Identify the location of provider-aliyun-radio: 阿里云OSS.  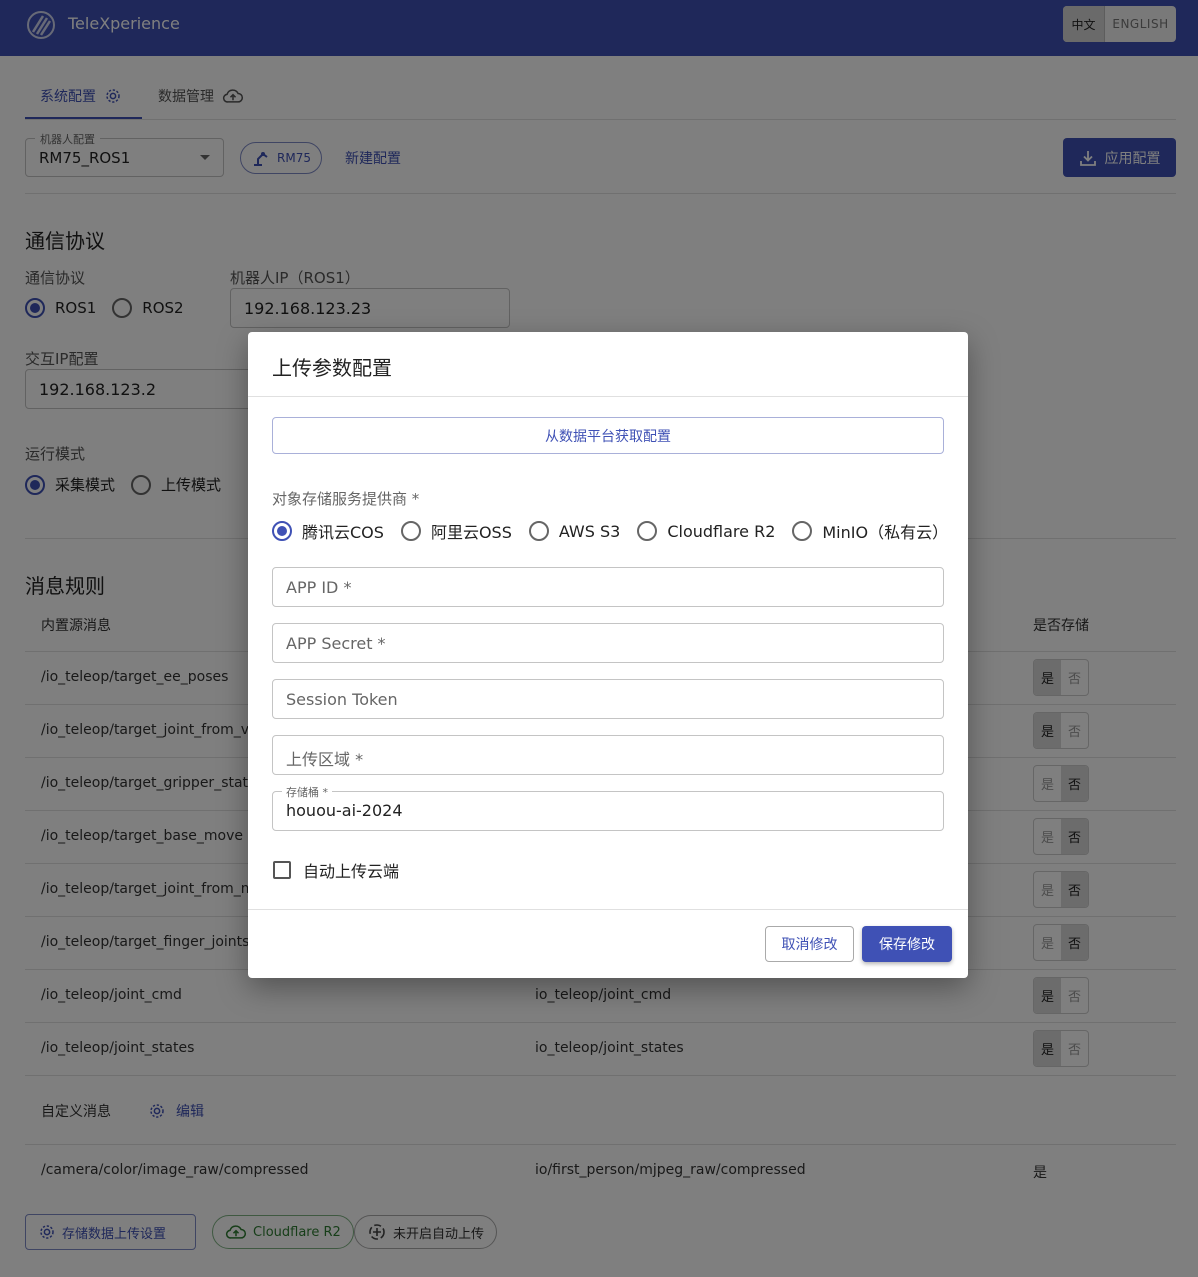
(456, 531).